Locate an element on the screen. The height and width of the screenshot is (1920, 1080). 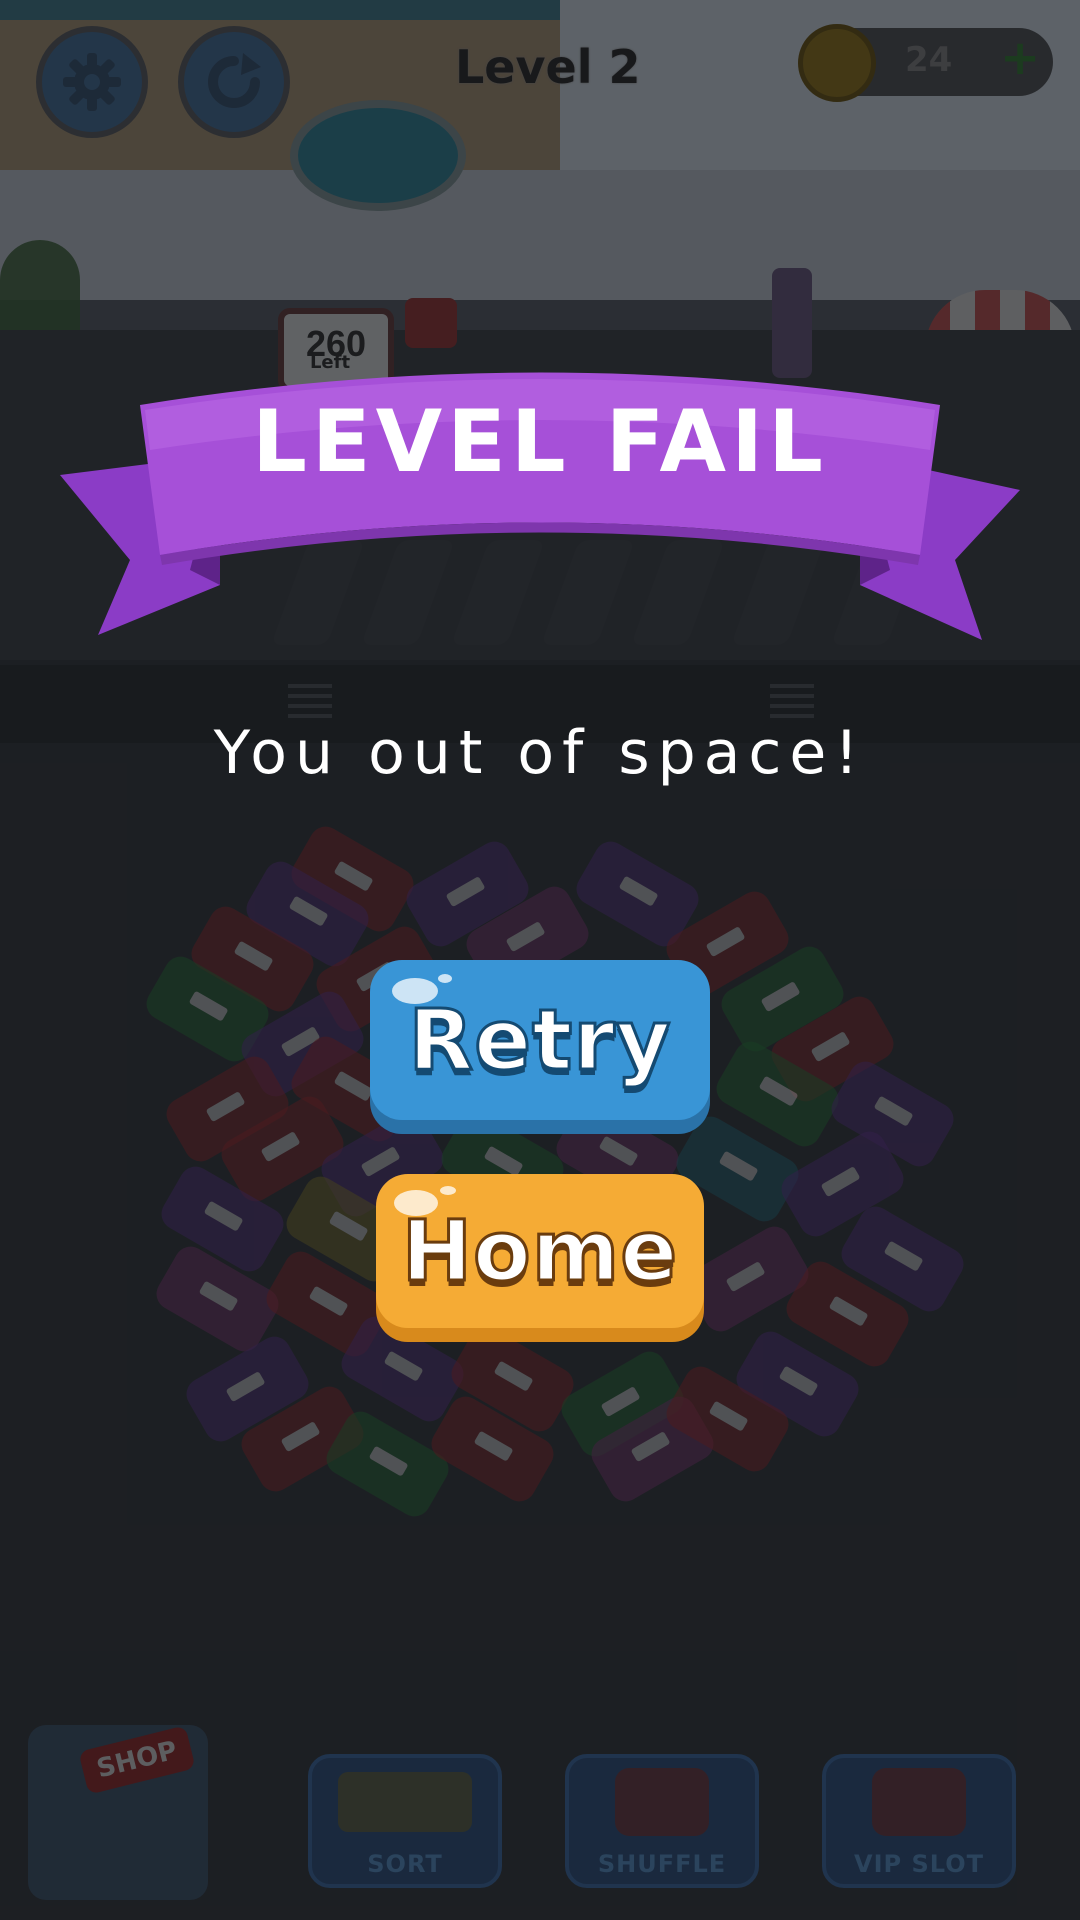
fail-message: You out of space! is located at coordinates (540, 753).